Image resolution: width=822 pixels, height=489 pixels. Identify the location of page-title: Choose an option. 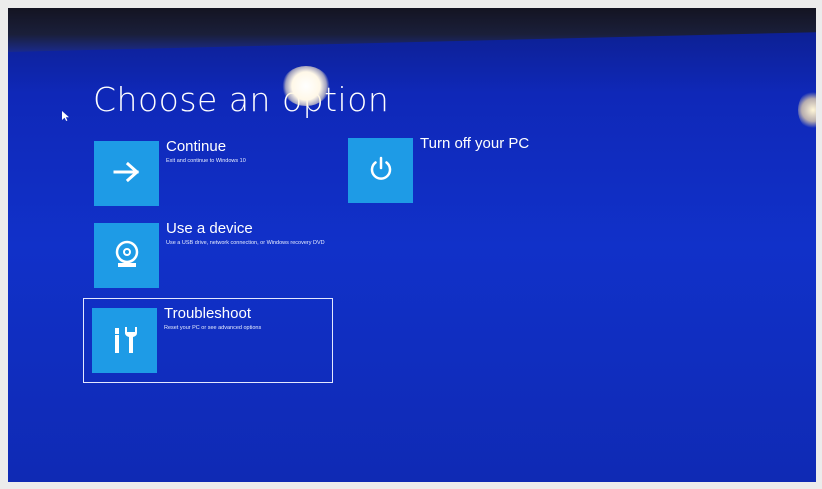
(241, 99).